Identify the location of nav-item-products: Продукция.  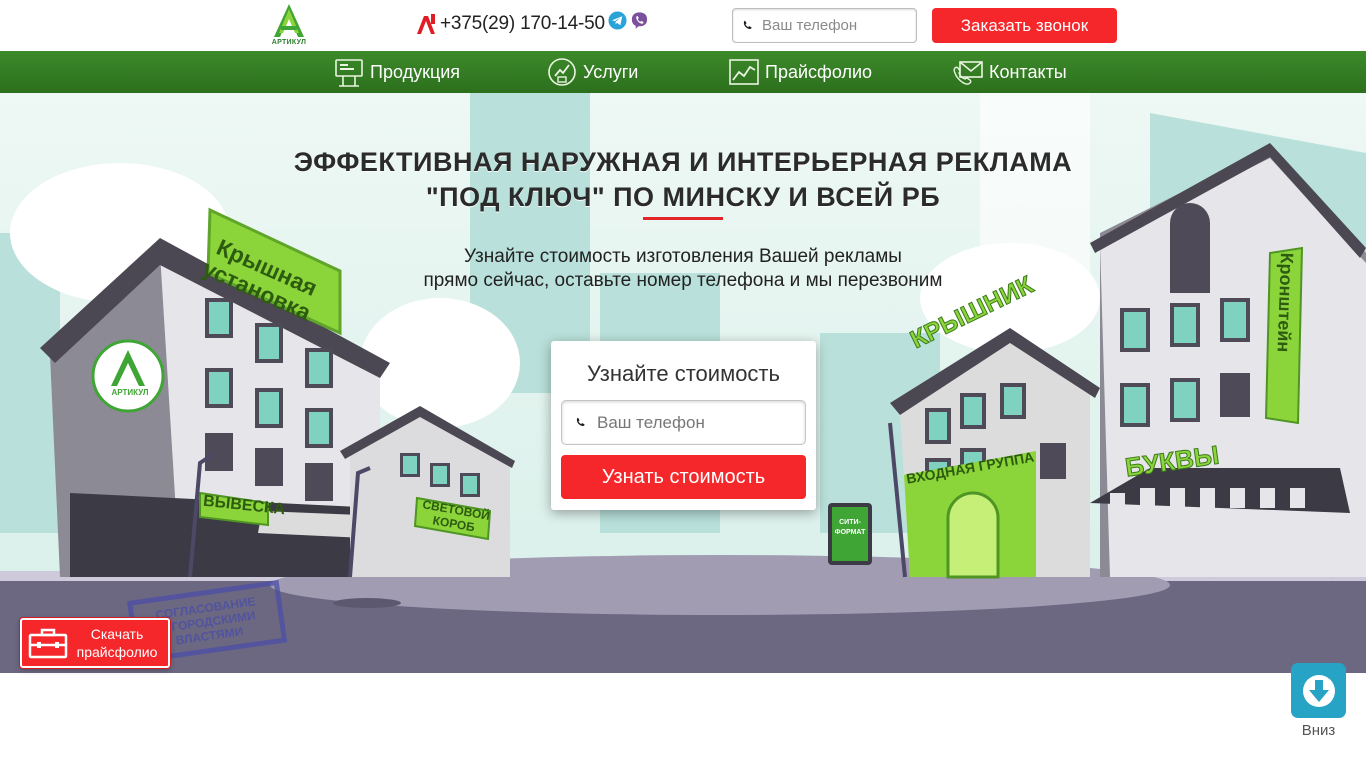
(396, 72).